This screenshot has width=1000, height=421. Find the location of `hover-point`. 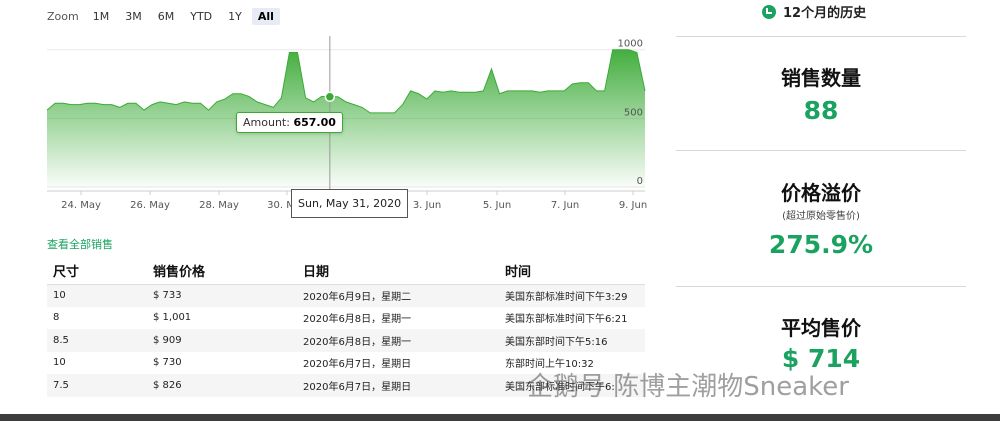

hover-point is located at coordinates (330, 97).